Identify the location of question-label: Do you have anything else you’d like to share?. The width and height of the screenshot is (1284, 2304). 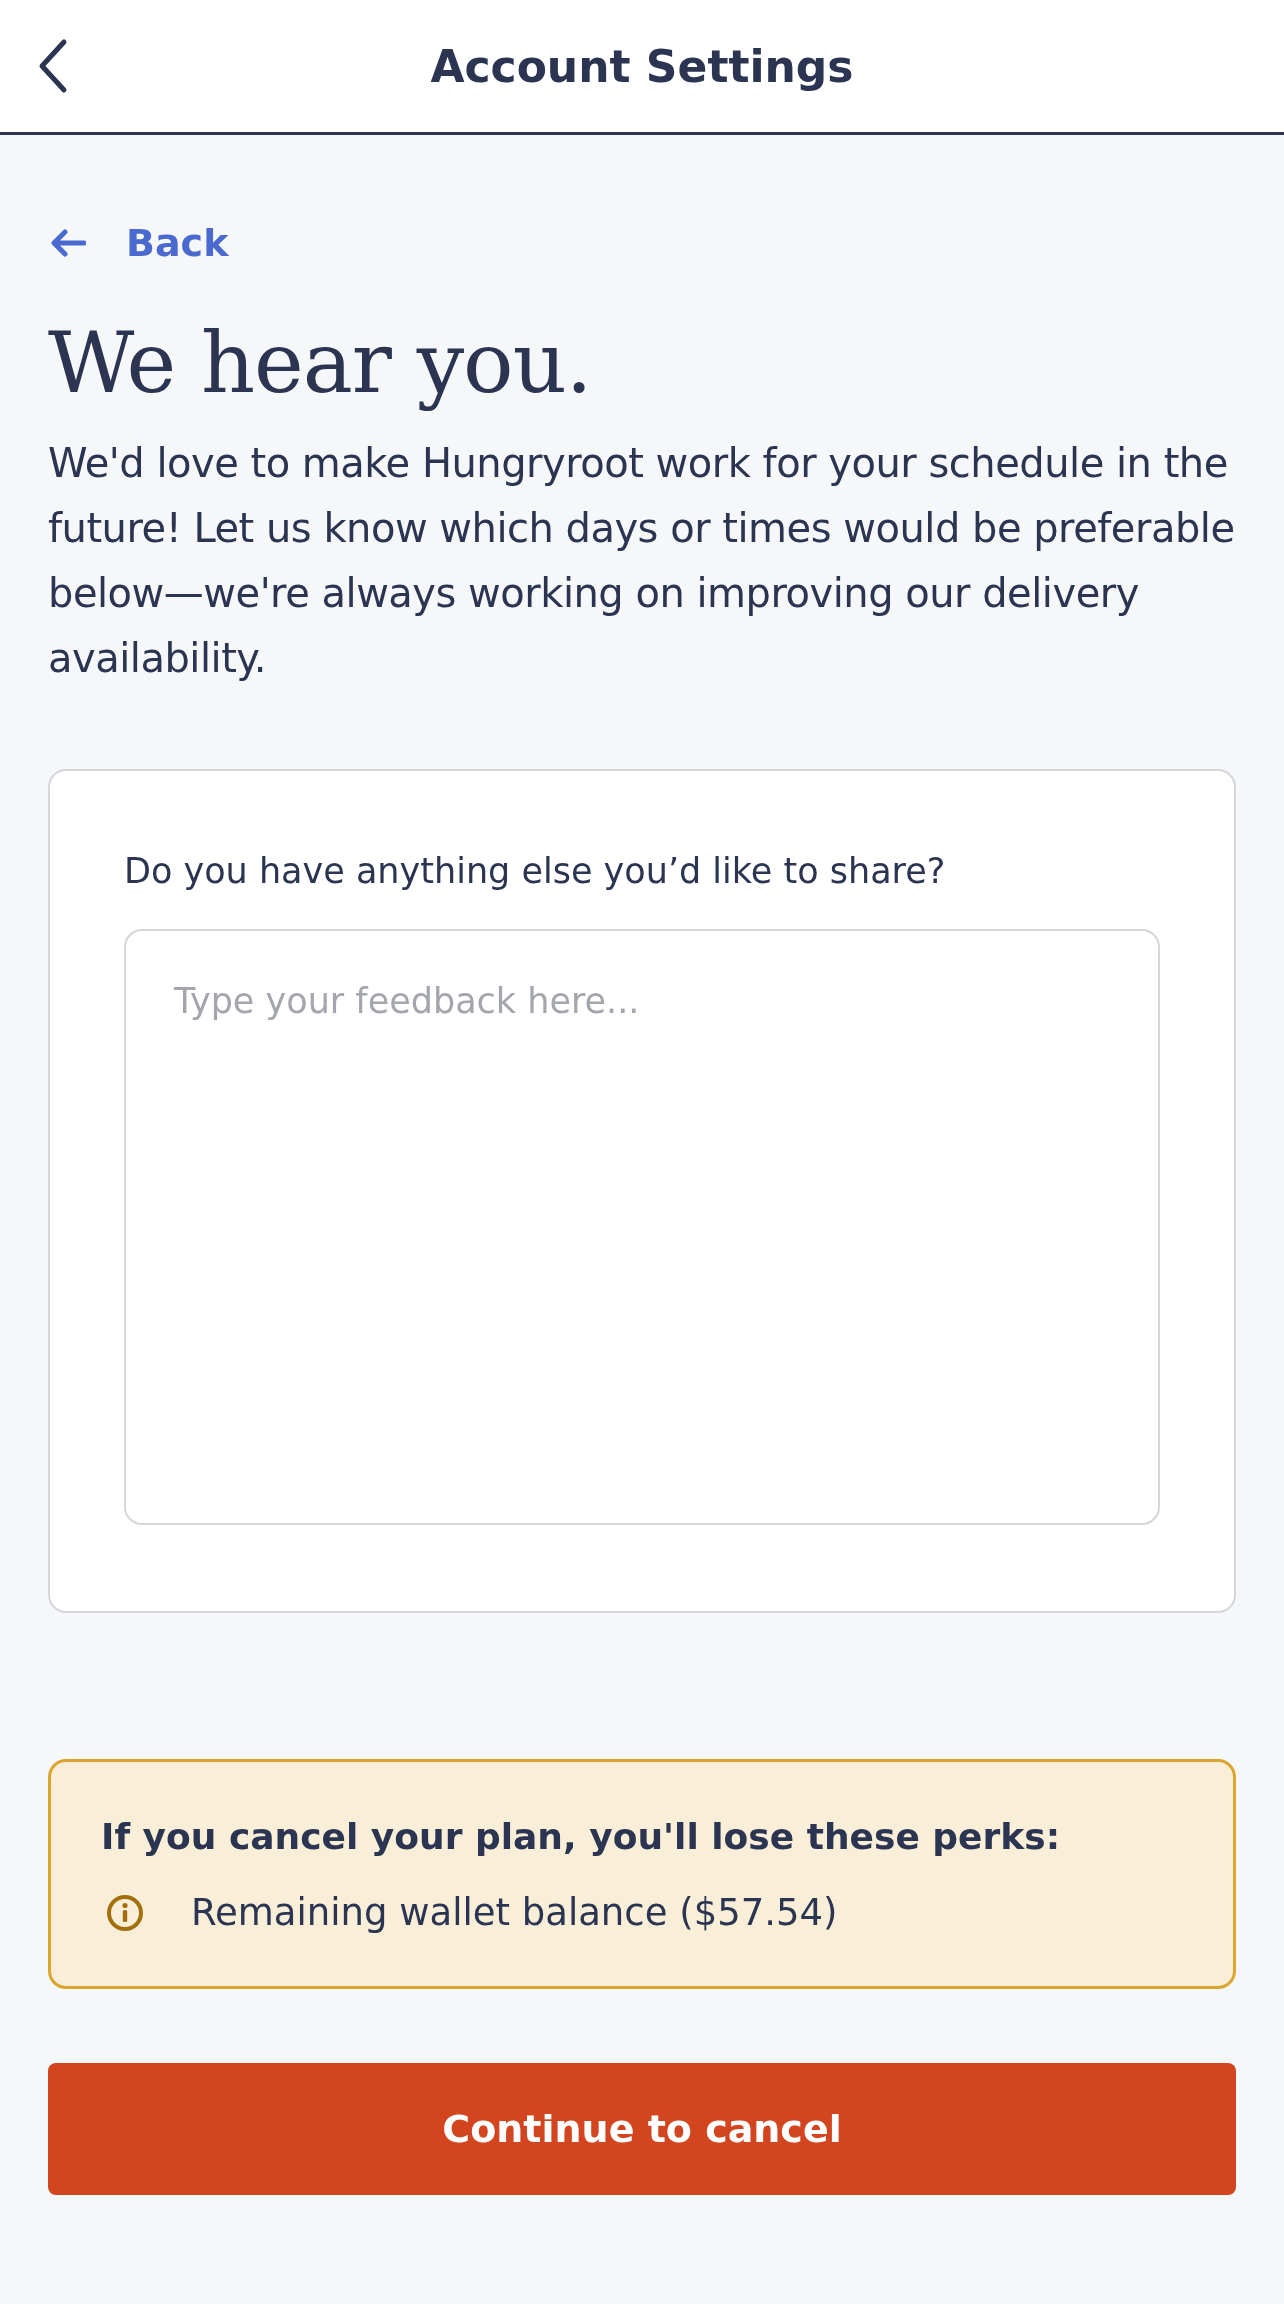
(535, 871).